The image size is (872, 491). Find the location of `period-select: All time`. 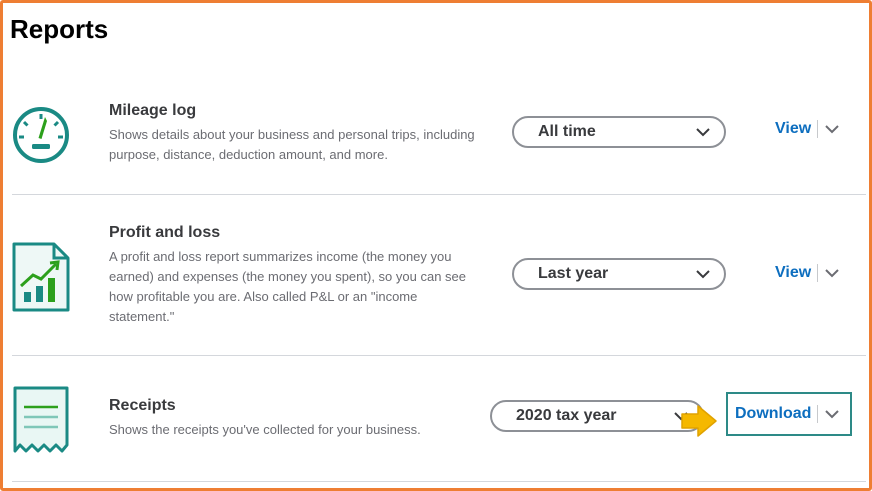

period-select: All time is located at coordinates (619, 132).